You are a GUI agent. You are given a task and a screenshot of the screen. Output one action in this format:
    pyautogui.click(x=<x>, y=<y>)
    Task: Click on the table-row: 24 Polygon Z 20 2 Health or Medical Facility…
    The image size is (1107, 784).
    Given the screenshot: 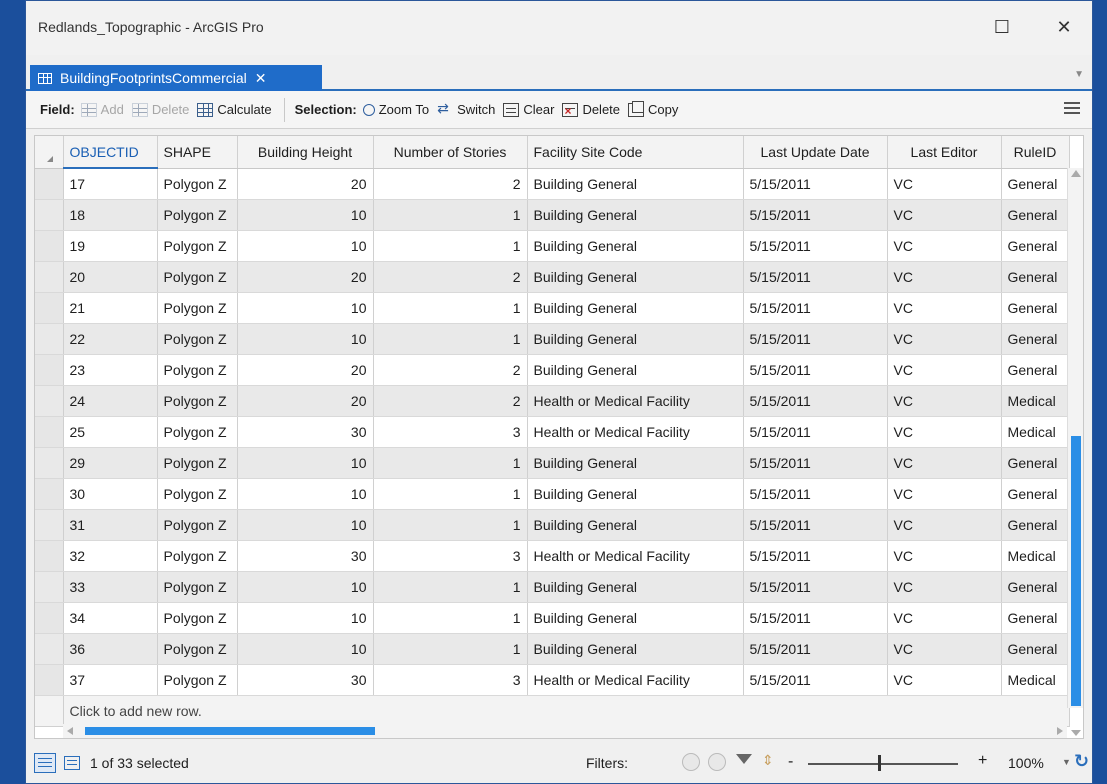 What is the action you would take?
    pyautogui.click(x=552, y=401)
    